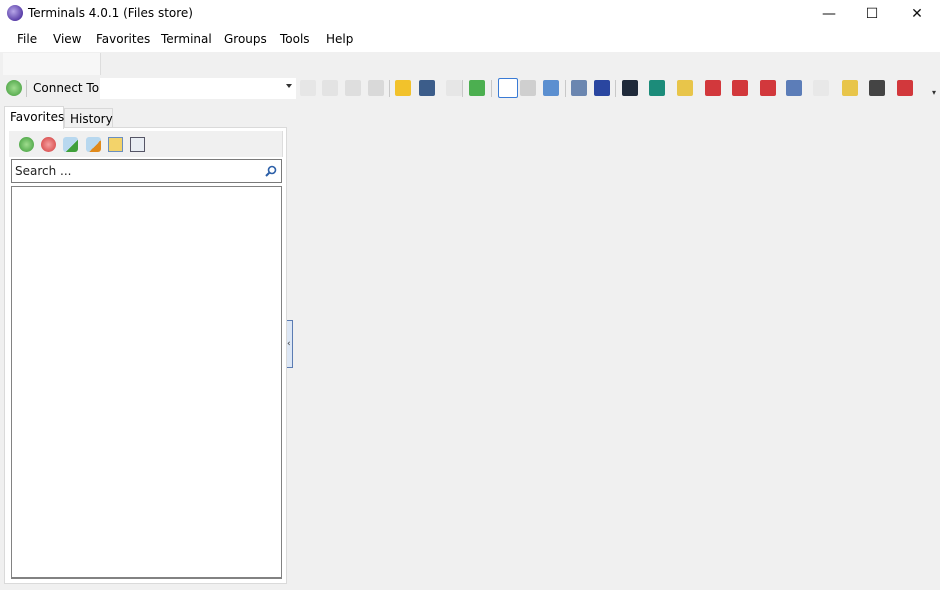  What do you see at coordinates (794, 88) in the screenshot?
I see `network-map-icon` at bounding box center [794, 88].